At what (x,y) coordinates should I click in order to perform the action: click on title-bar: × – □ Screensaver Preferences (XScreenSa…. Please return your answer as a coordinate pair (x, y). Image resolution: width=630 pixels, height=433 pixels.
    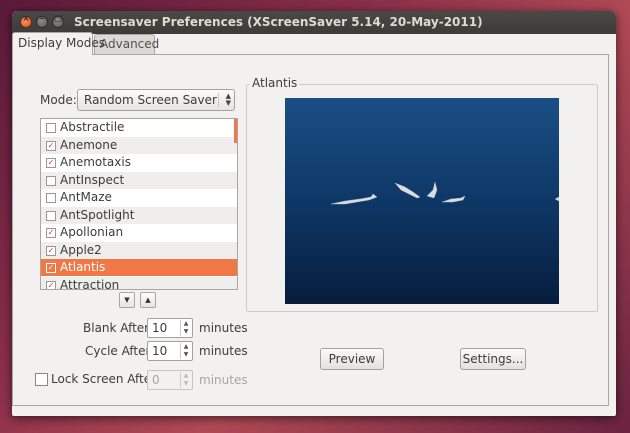
    Looking at the image, I should click on (314, 22).